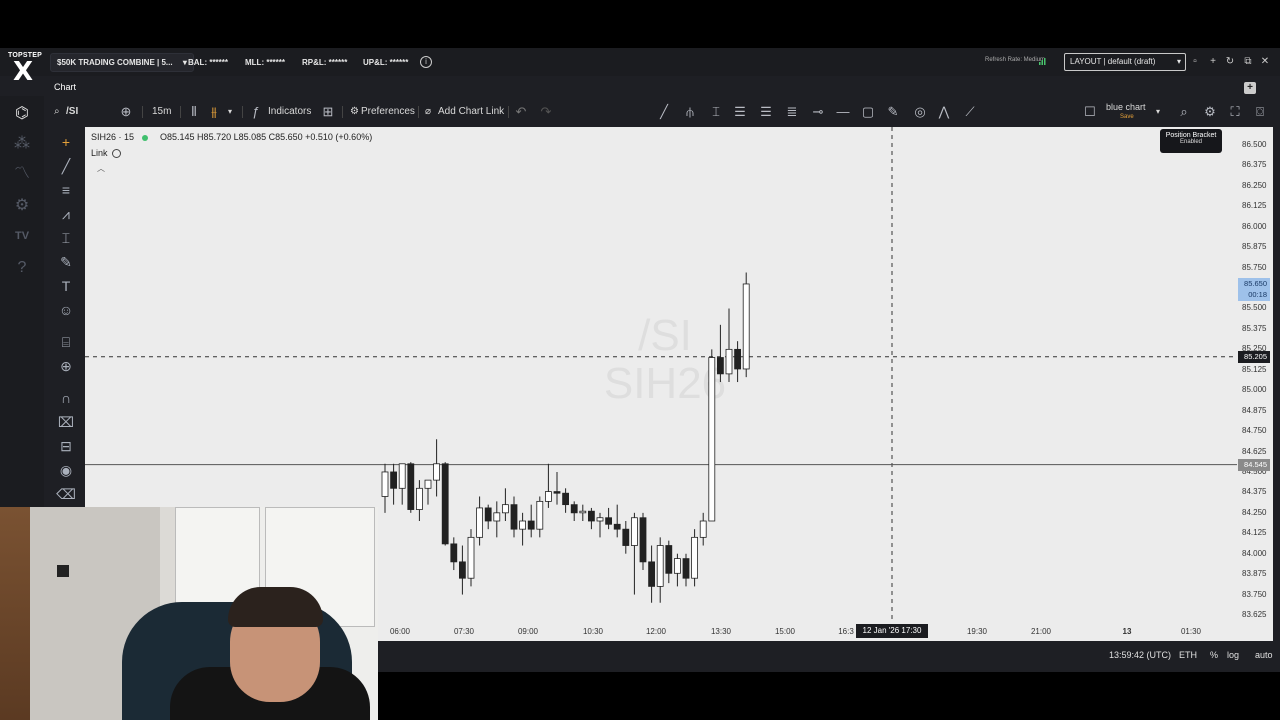 The width and height of the screenshot is (1280, 720). What do you see at coordinates (1248, 62) in the screenshot?
I see `popout-icon: ⧉` at bounding box center [1248, 62].